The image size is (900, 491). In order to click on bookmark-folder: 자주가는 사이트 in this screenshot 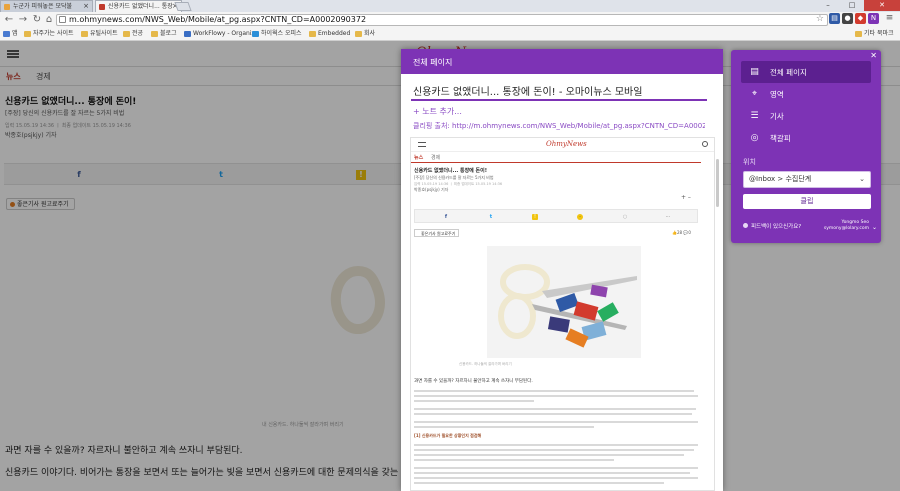, I will do `click(49, 34)`.